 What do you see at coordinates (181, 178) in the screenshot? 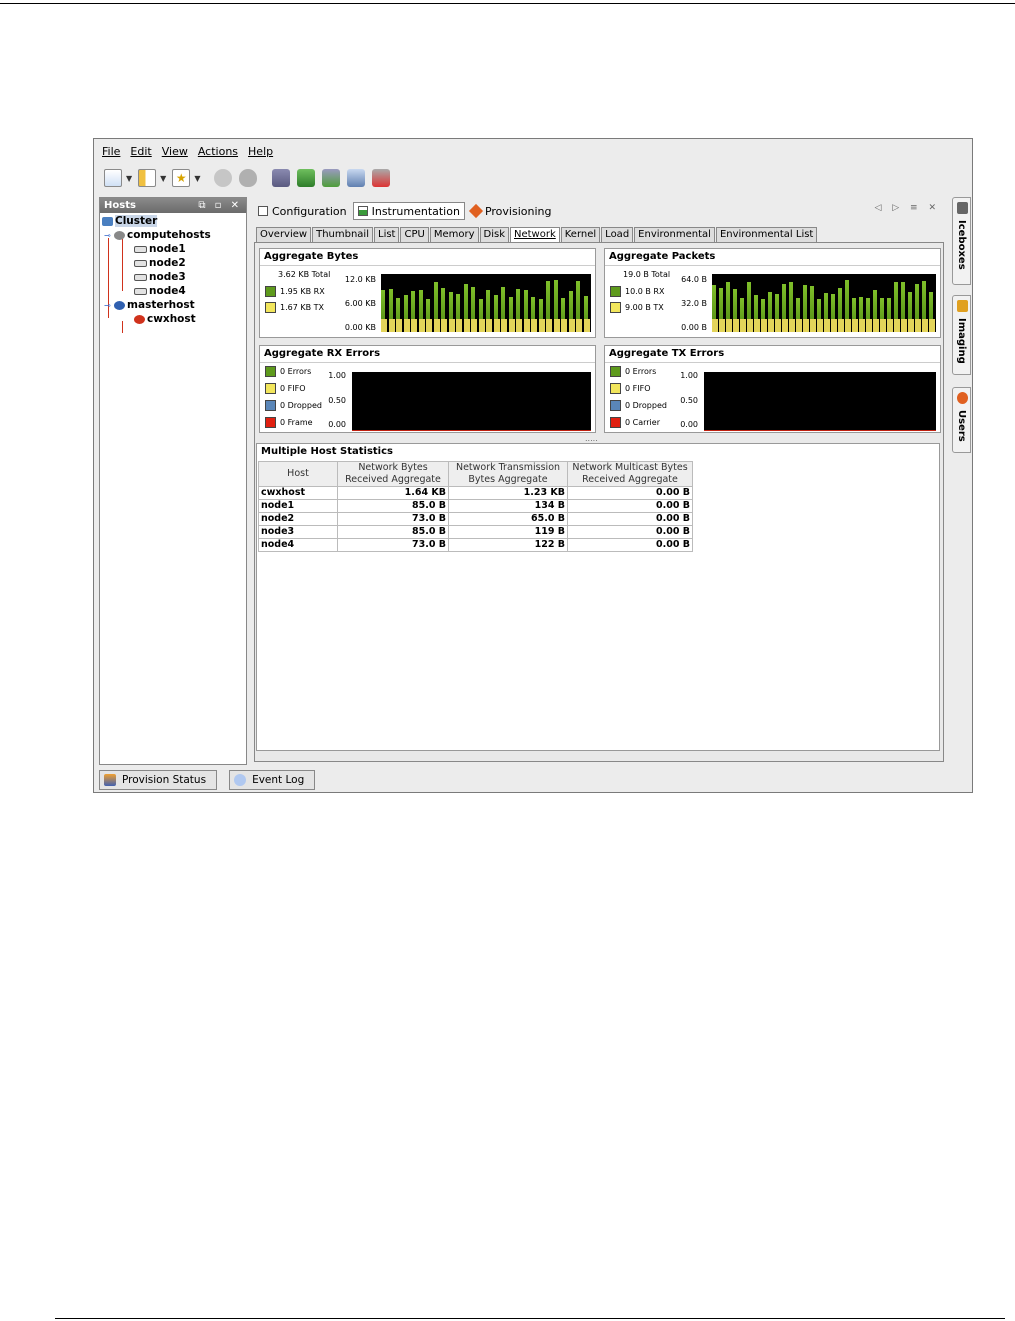
I see `favorites-star-icon: ★` at bounding box center [181, 178].